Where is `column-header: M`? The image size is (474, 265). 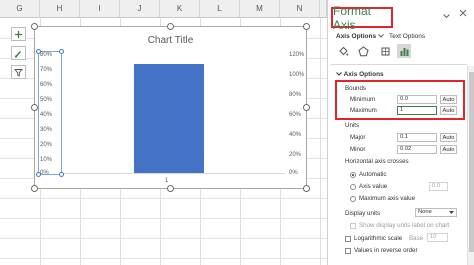 column-header: M is located at coordinates (260, 9).